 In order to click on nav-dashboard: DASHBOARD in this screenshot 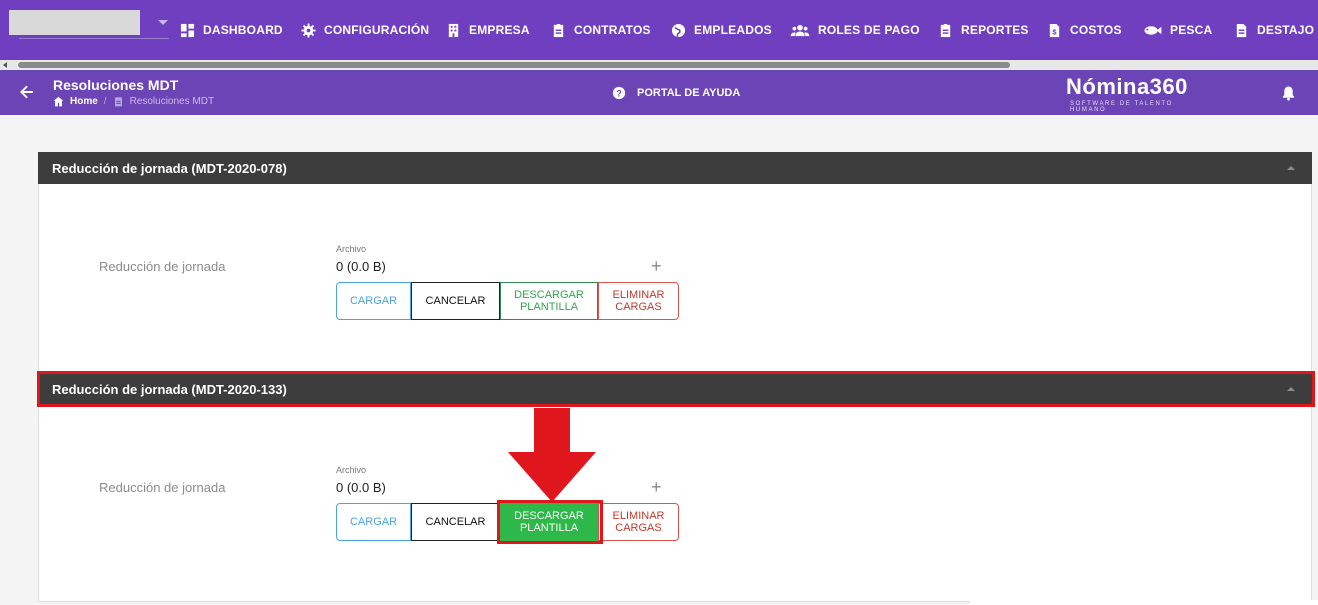, I will do `click(231, 30)`.